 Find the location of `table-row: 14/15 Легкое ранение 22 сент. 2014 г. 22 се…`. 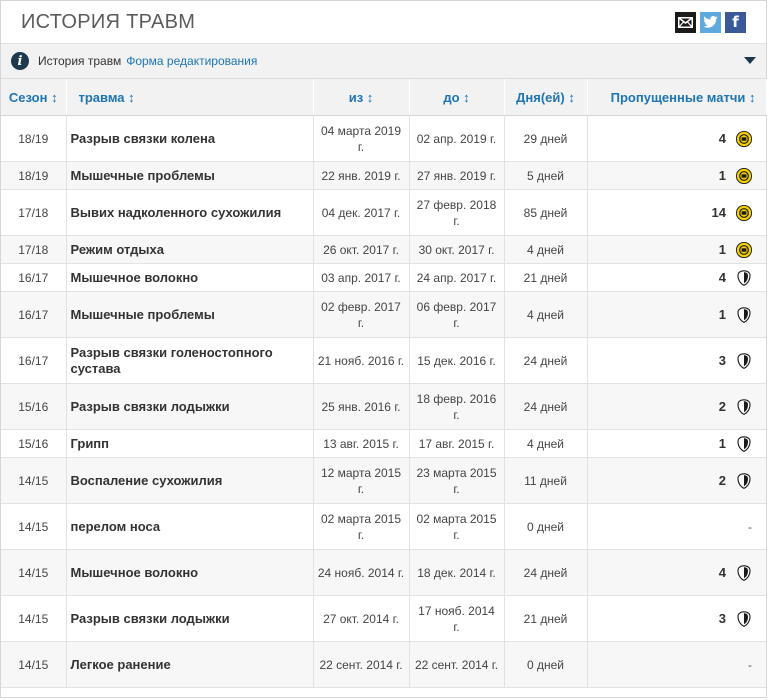

table-row: 14/15 Легкое ранение 22 сент. 2014 г. 22 се… is located at coordinates (383, 664).